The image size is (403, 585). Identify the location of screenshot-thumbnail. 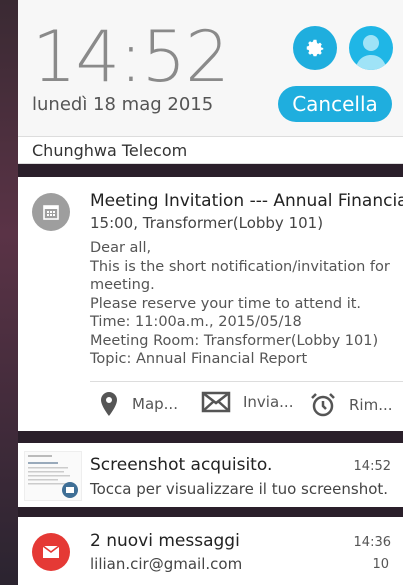
(53, 476).